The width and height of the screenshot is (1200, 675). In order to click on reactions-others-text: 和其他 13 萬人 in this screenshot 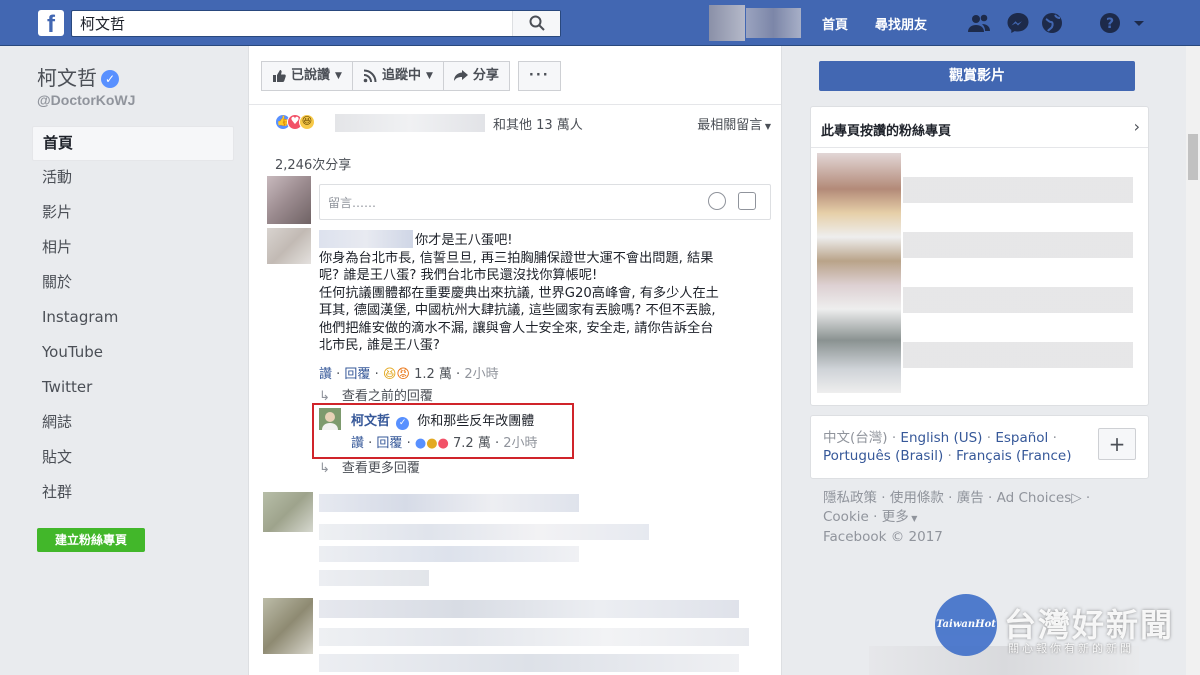, I will do `click(538, 123)`.